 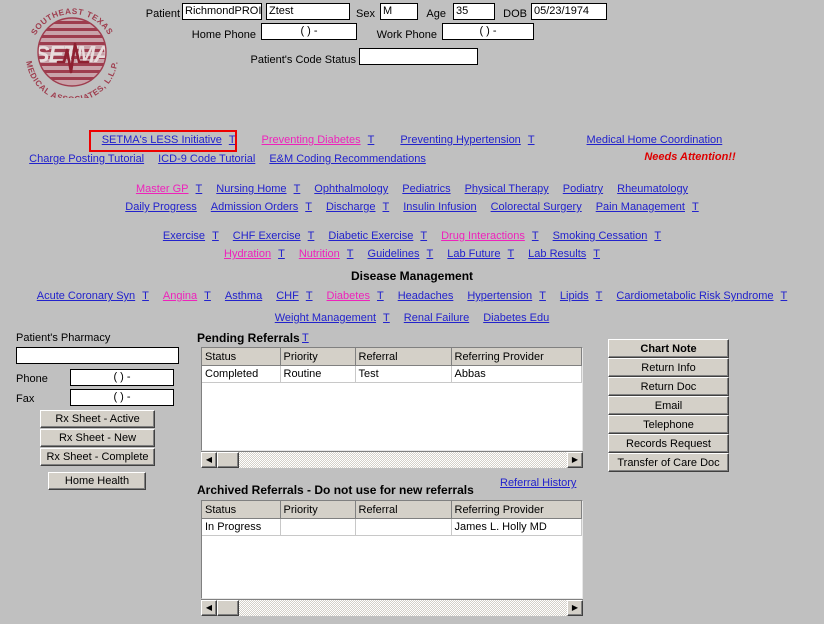 I want to click on pending-referrals-hscrollbar: ◀ ▶, so click(x=392, y=459).